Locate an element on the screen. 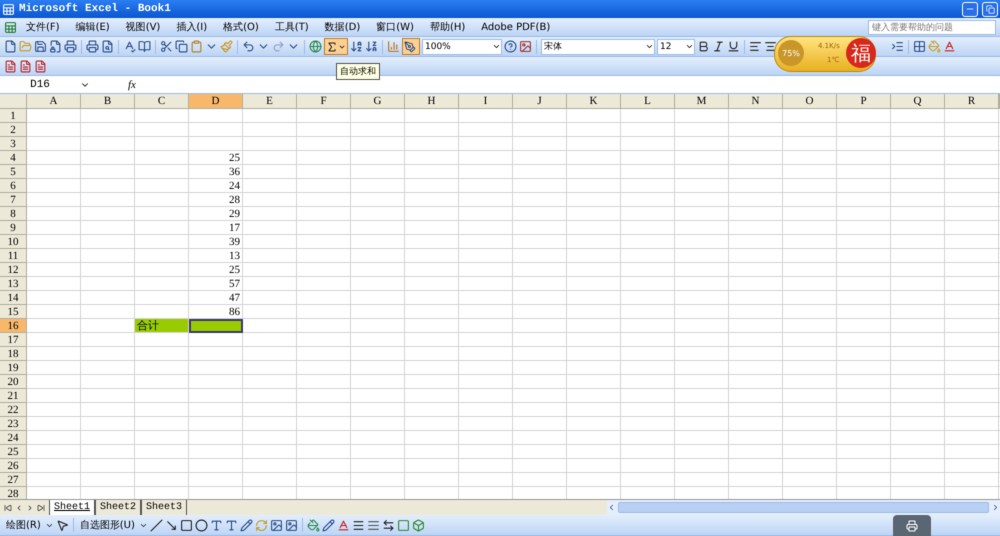 This screenshot has width=1000, height=536. row-header: 13 is located at coordinates (13, 284).